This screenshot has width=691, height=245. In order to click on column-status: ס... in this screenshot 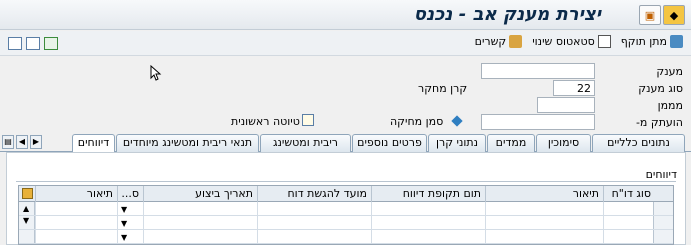, I will do `click(130, 194)`.